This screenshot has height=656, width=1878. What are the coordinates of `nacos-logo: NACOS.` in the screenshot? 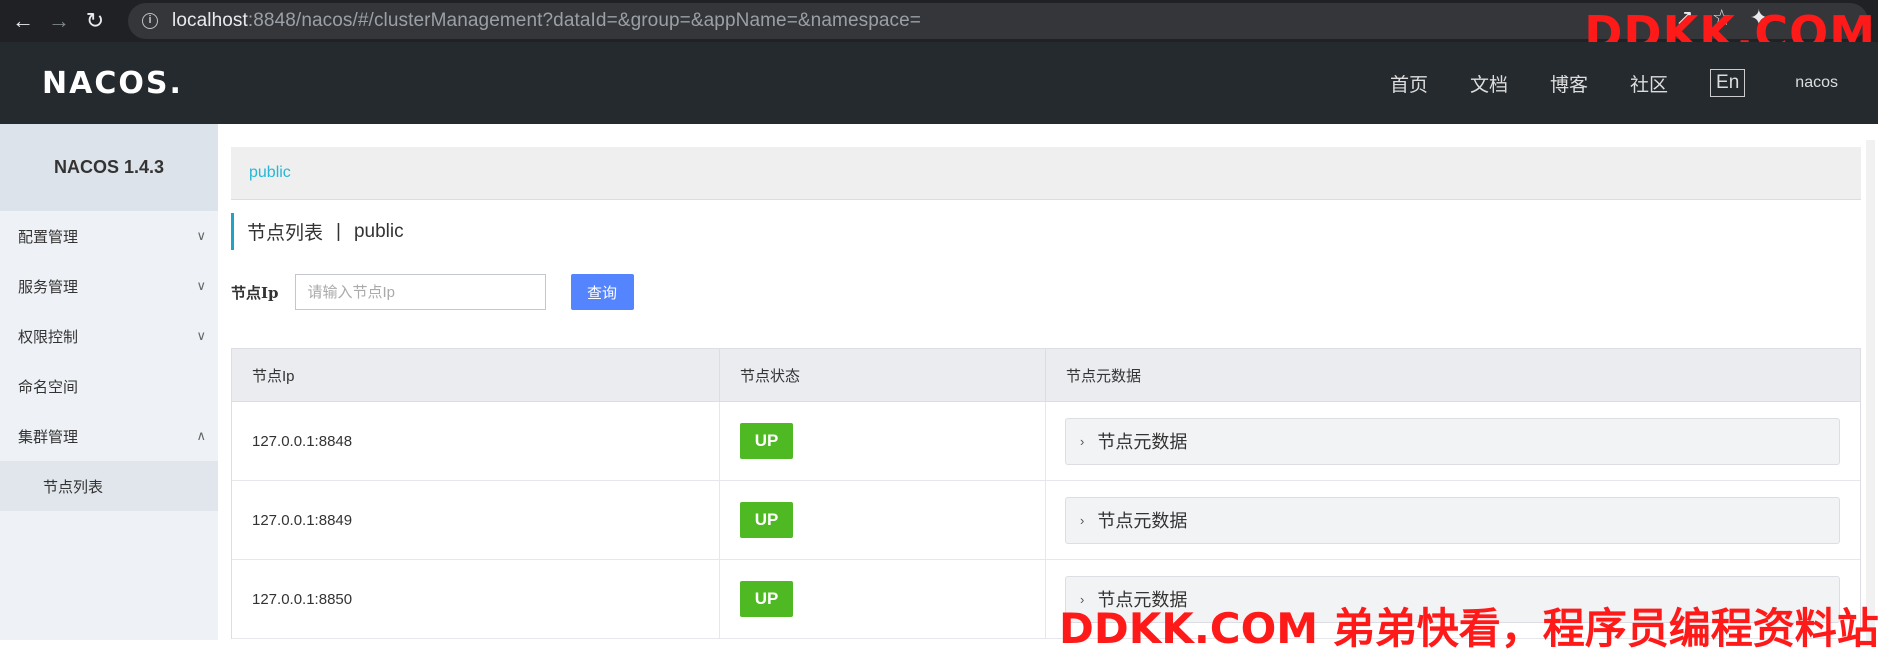 It's located at (112, 83).